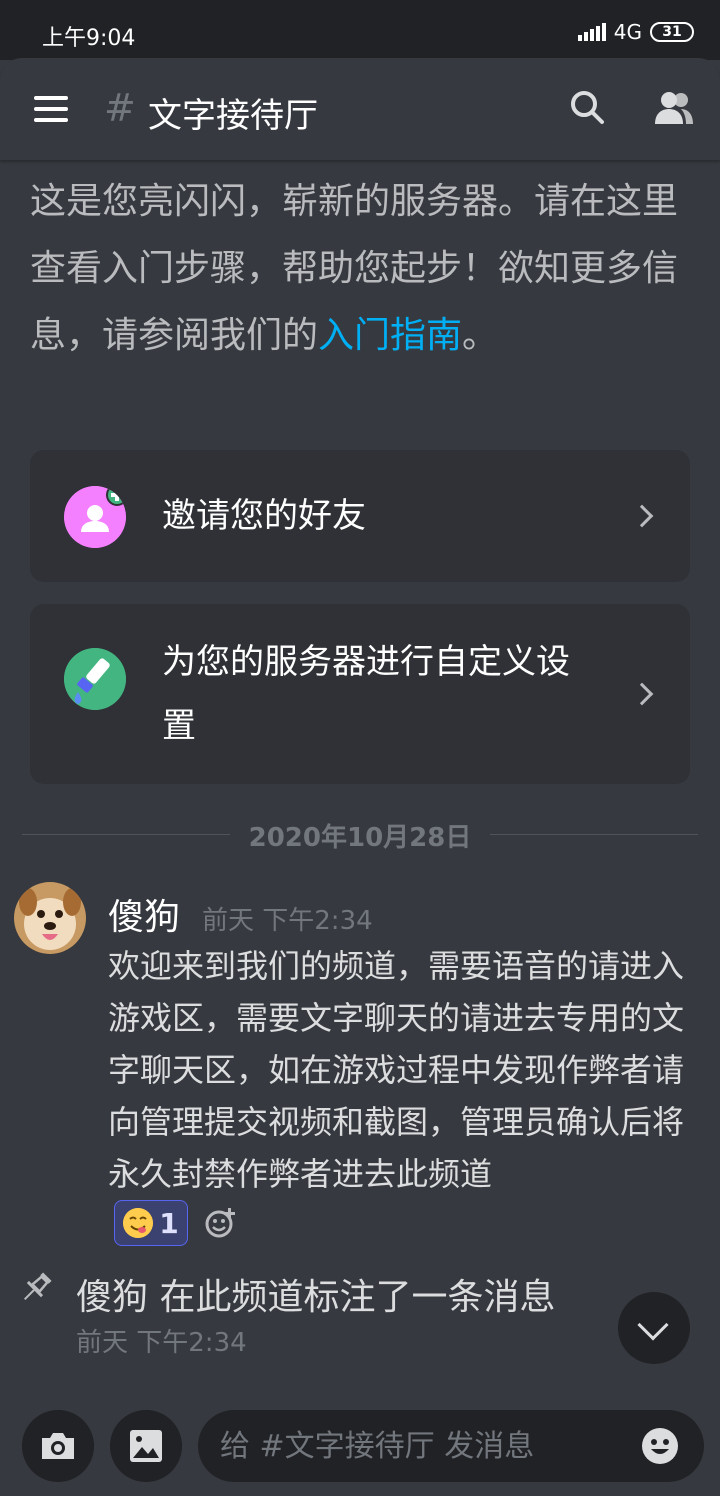 This screenshot has height=1496, width=720. I want to click on add-friend-icon, so click(95, 517).